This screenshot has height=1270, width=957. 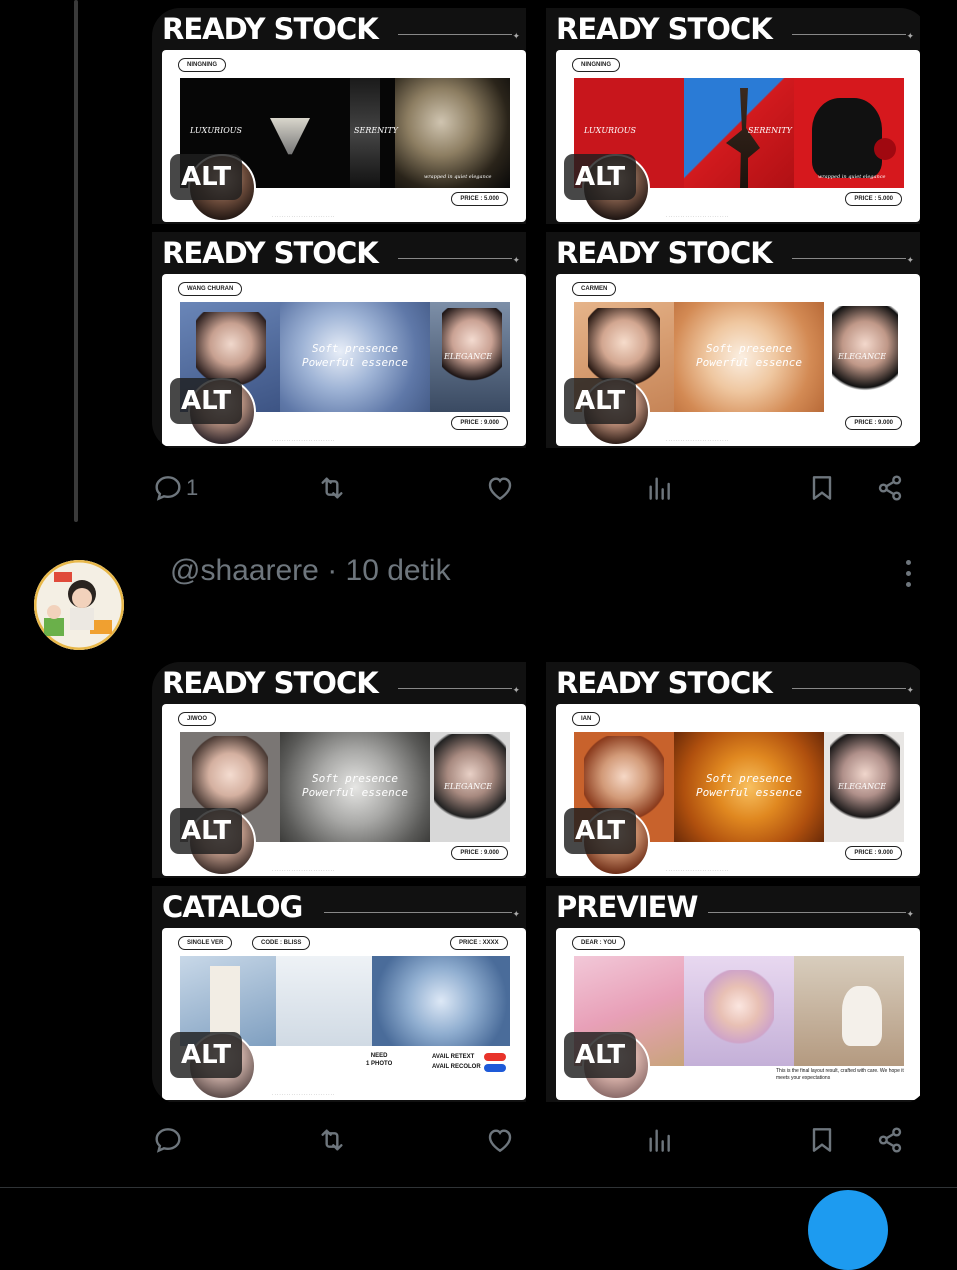 I want to click on avatar-image, so click(x=79, y=605).